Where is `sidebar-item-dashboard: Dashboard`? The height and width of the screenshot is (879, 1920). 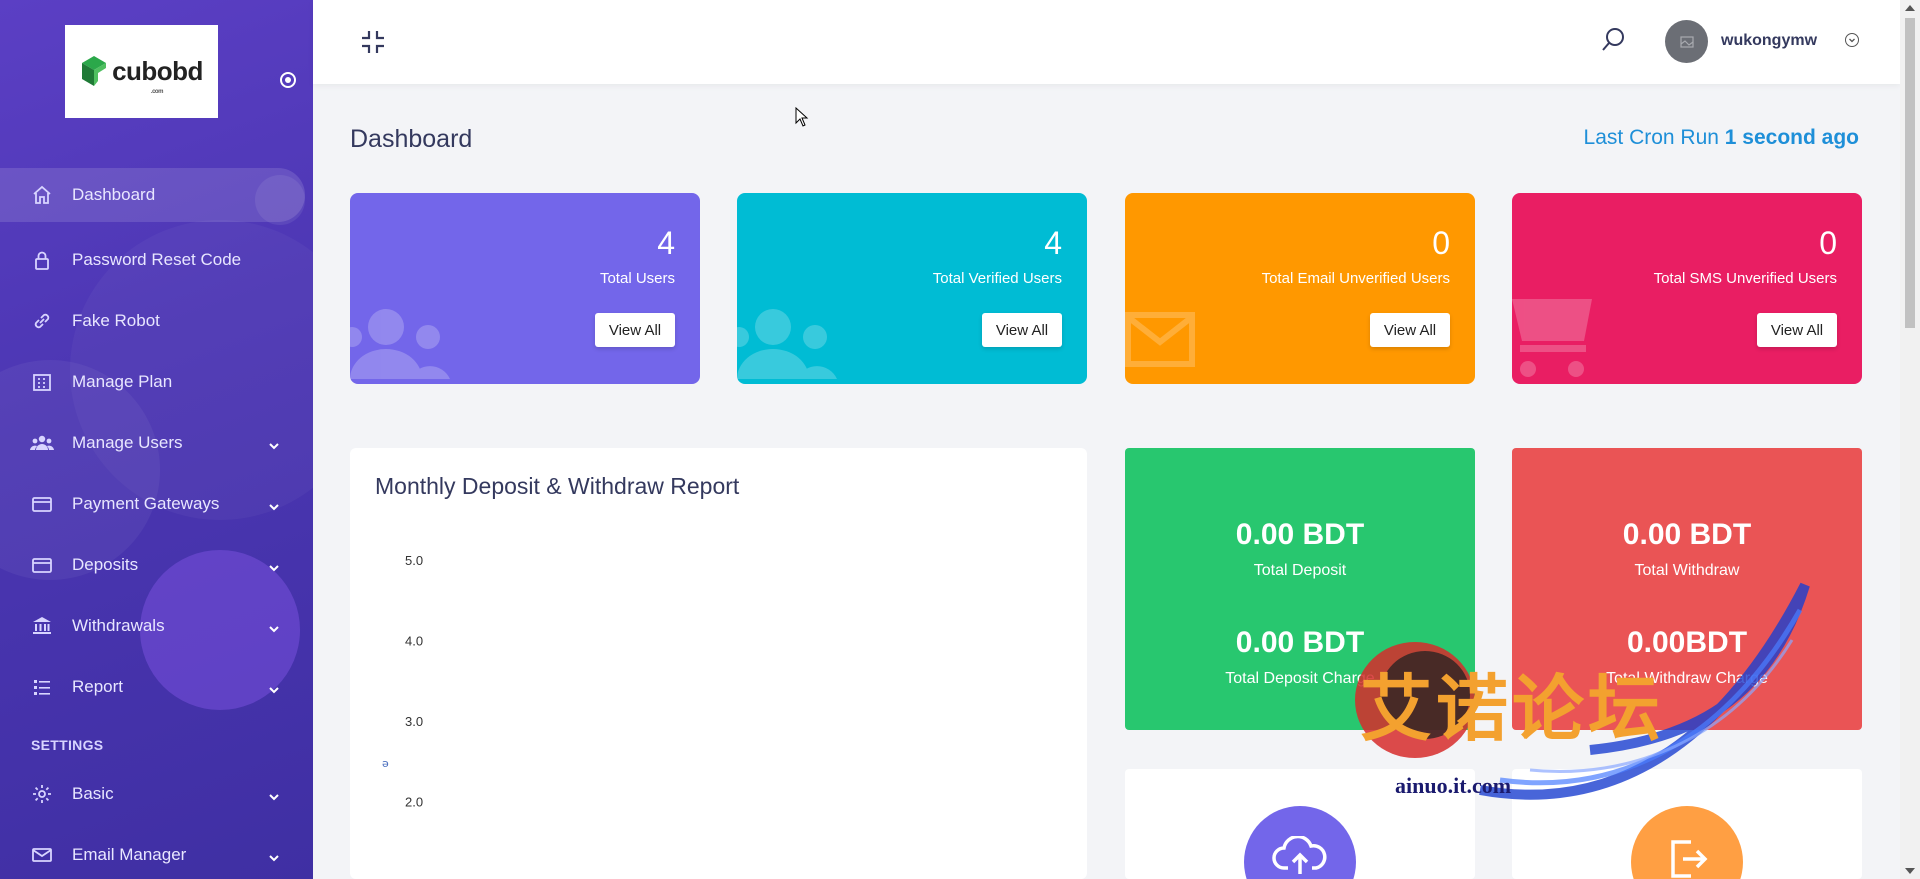
sidebar-item-dashboard: Dashboard is located at coordinates (152, 195).